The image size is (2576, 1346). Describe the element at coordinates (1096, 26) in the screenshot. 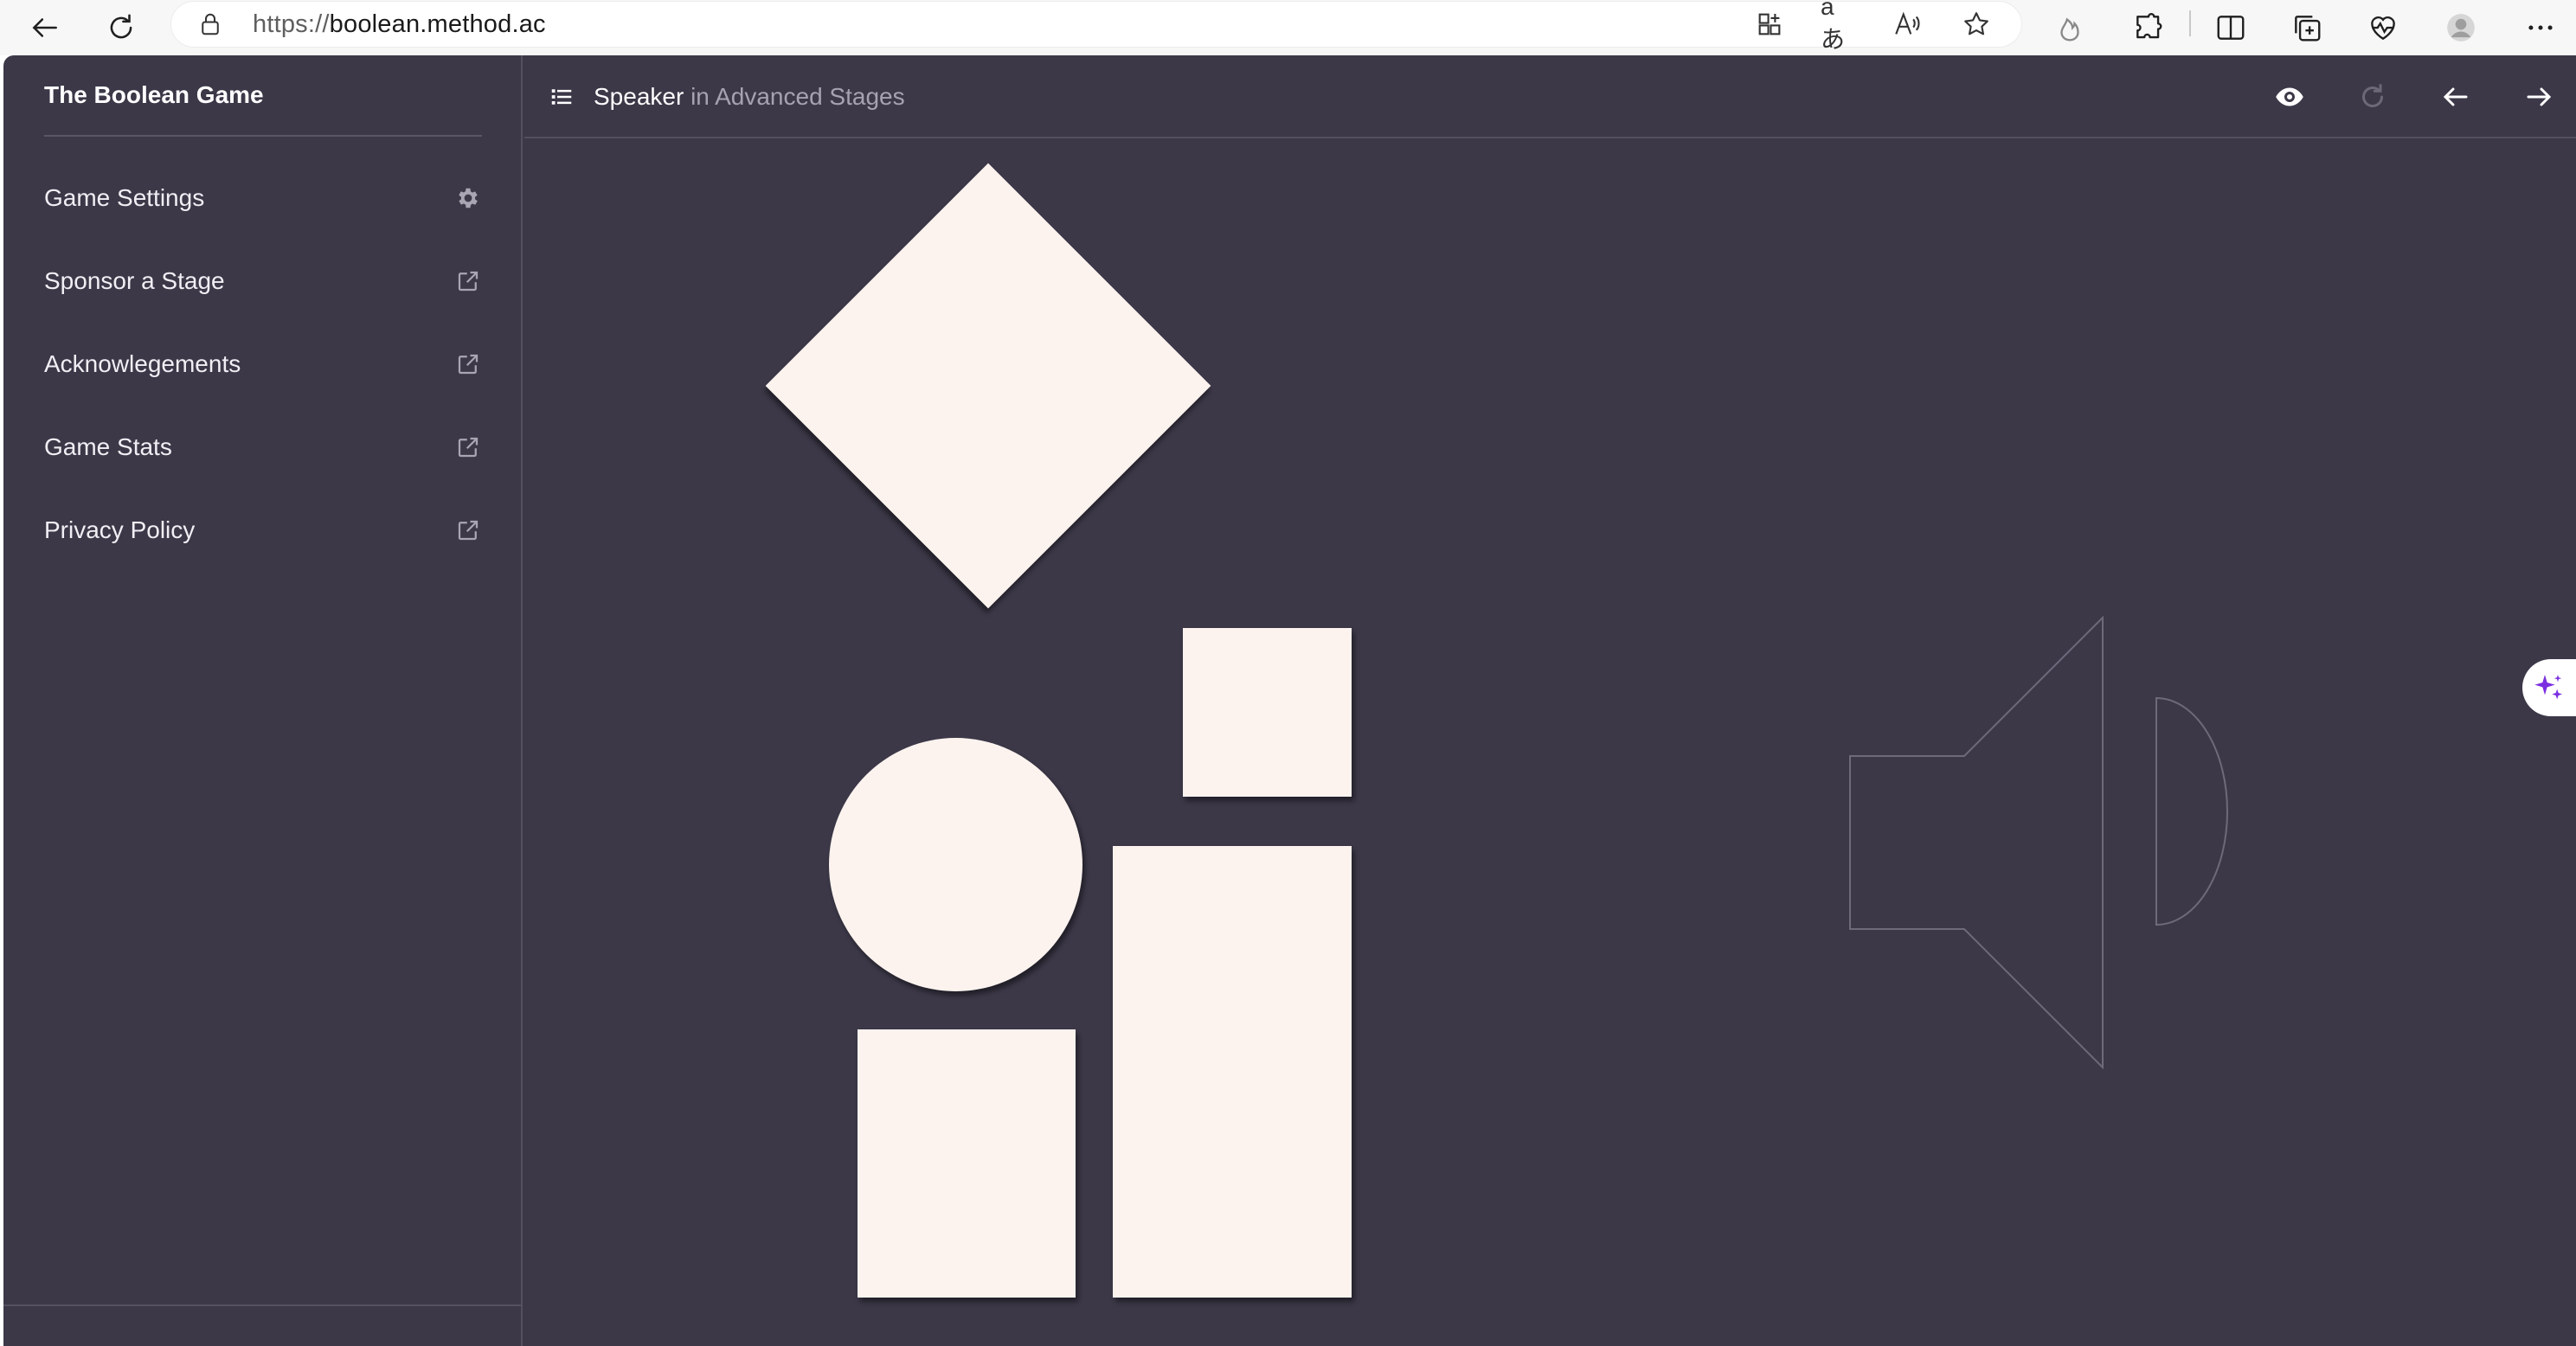

I see `address-bar: https://boolean.method.ac aあ` at that location.